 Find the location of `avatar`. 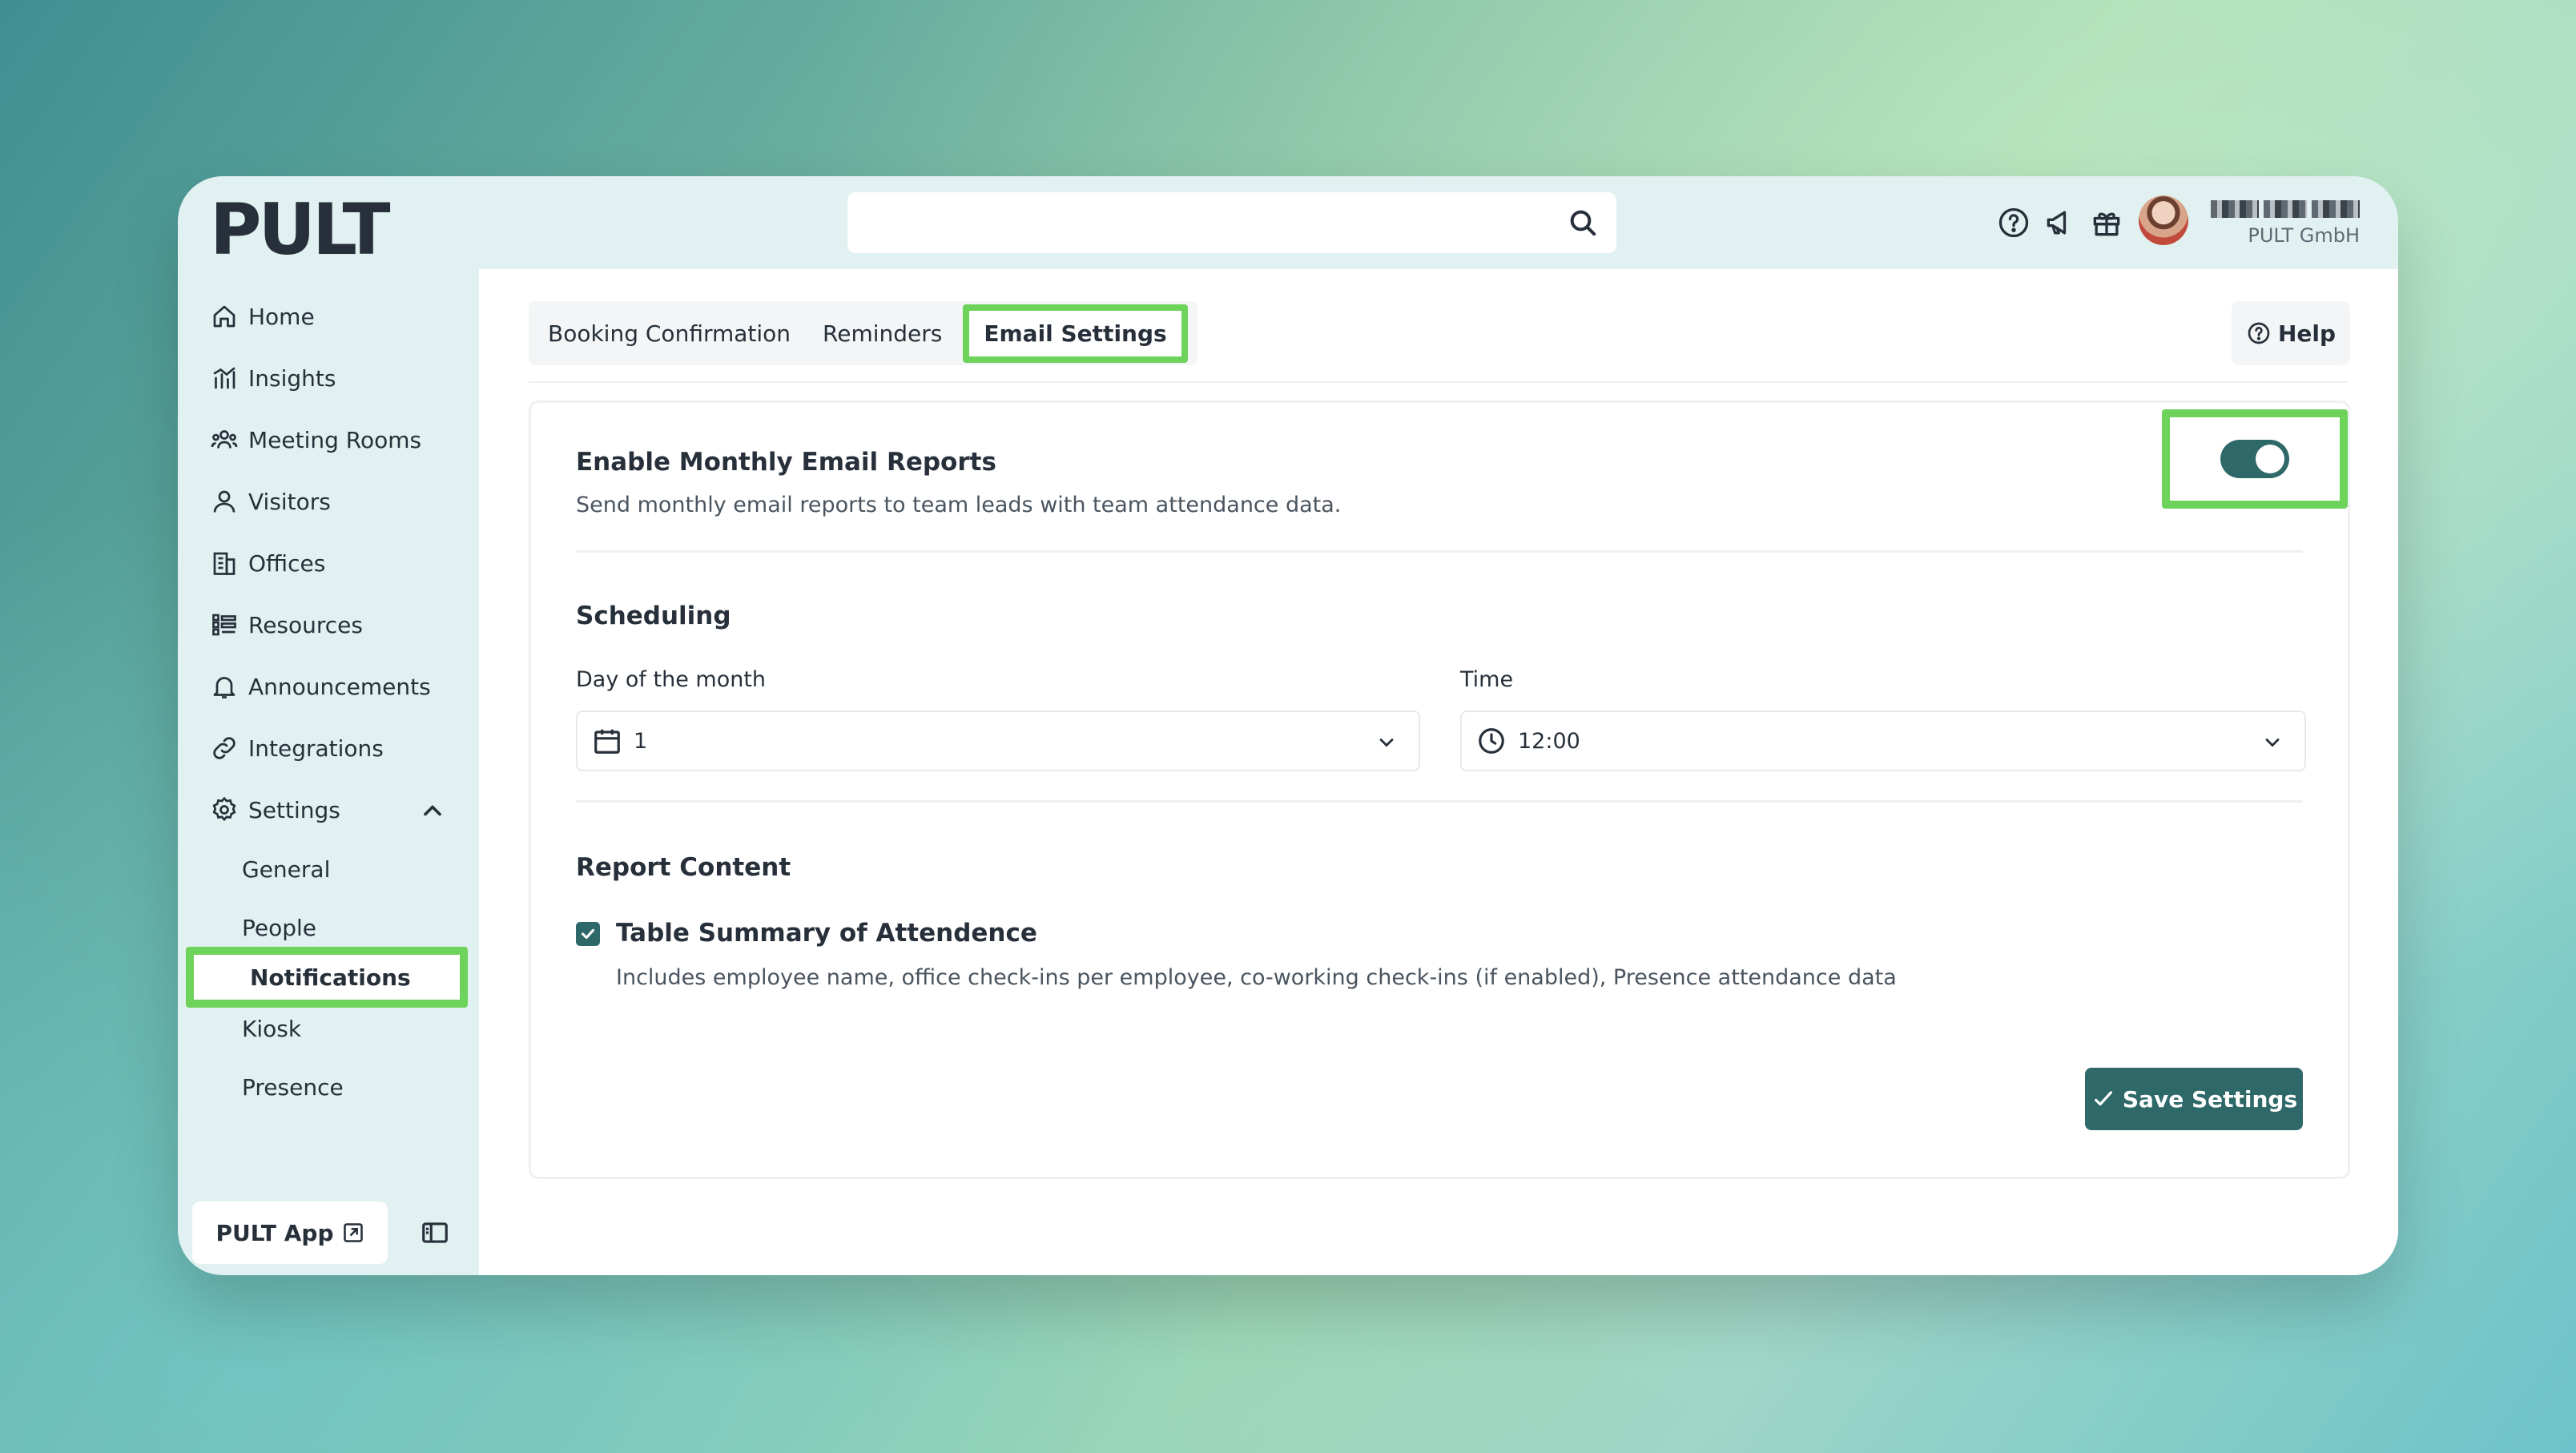

avatar is located at coordinates (2163, 220).